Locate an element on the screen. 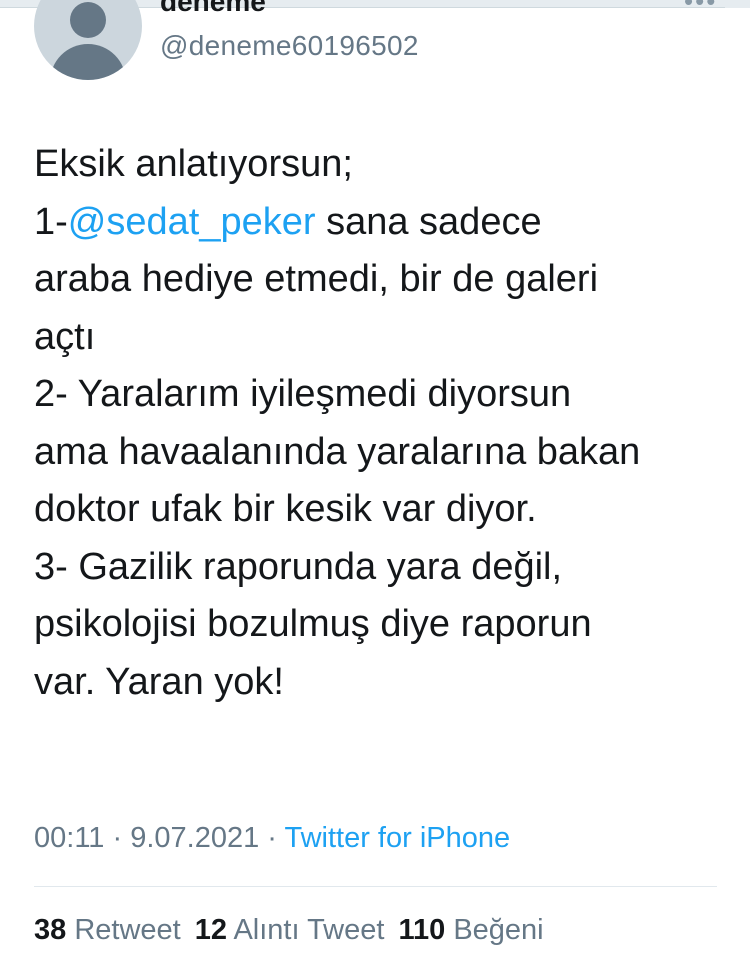  tweet-date: 9.07.2021 is located at coordinates (194, 838).